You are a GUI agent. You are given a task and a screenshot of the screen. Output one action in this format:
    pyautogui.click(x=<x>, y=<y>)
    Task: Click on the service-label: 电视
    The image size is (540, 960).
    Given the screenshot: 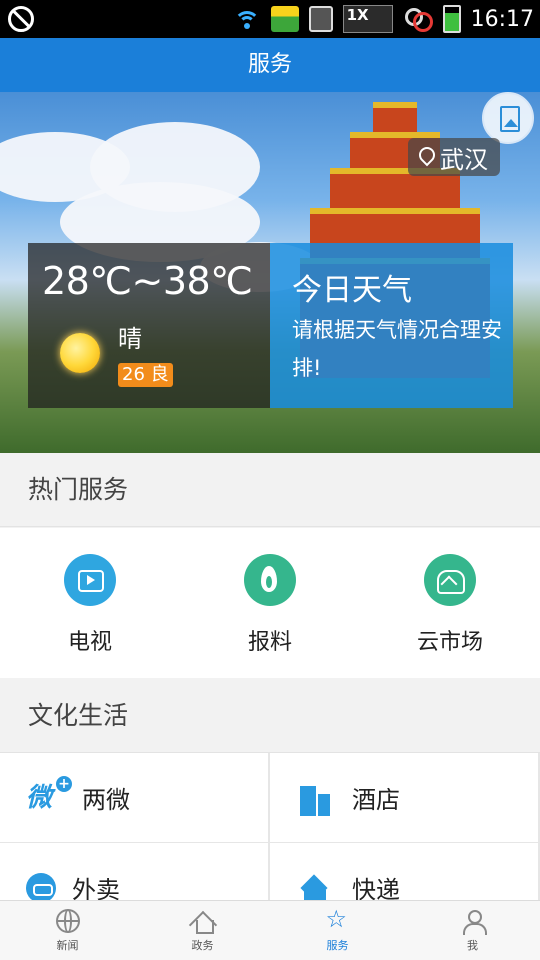 What is the action you would take?
    pyautogui.click(x=89, y=642)
    